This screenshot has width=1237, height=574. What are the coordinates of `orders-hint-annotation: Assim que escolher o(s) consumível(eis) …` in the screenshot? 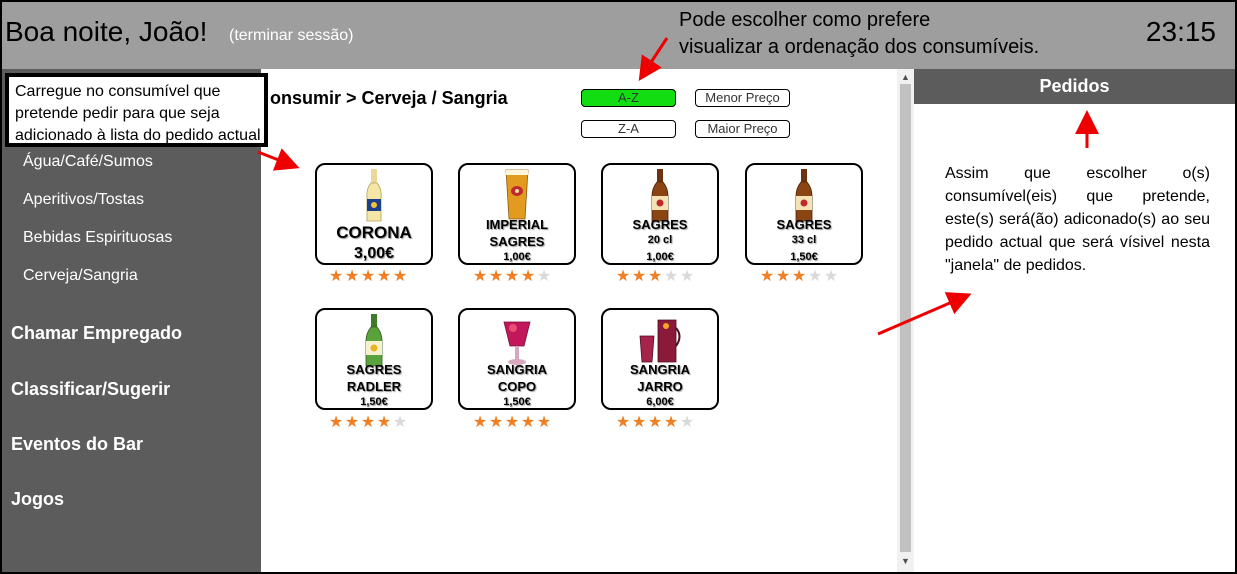 It's located at (1077, 219).